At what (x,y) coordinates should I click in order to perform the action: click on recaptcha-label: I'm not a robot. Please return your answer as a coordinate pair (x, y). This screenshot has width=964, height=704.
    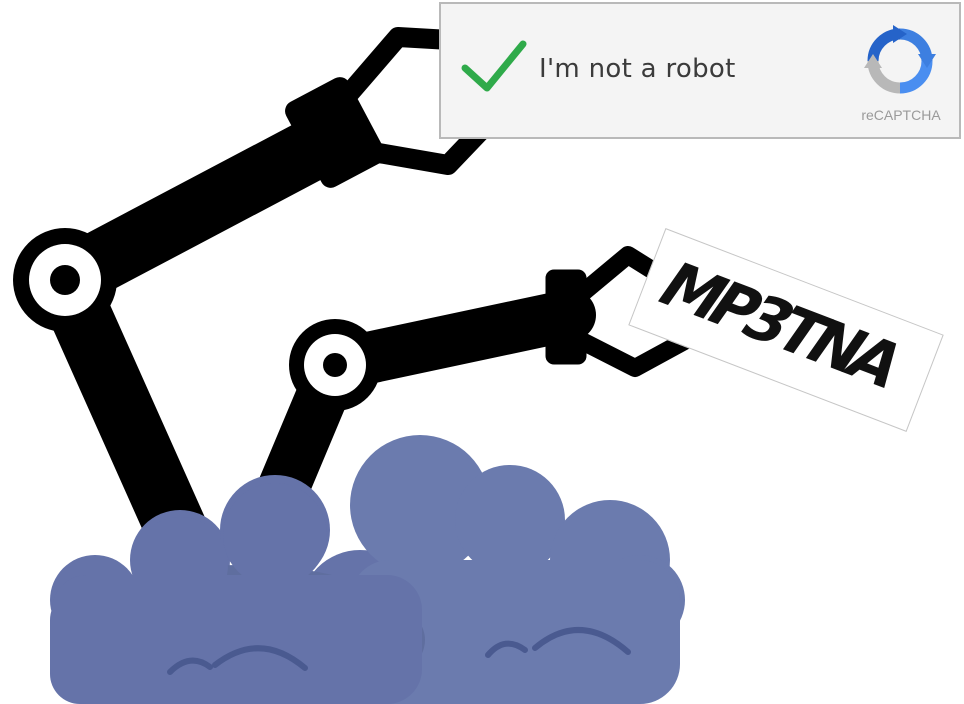
    Looking at the image, I should click on (637, 69).